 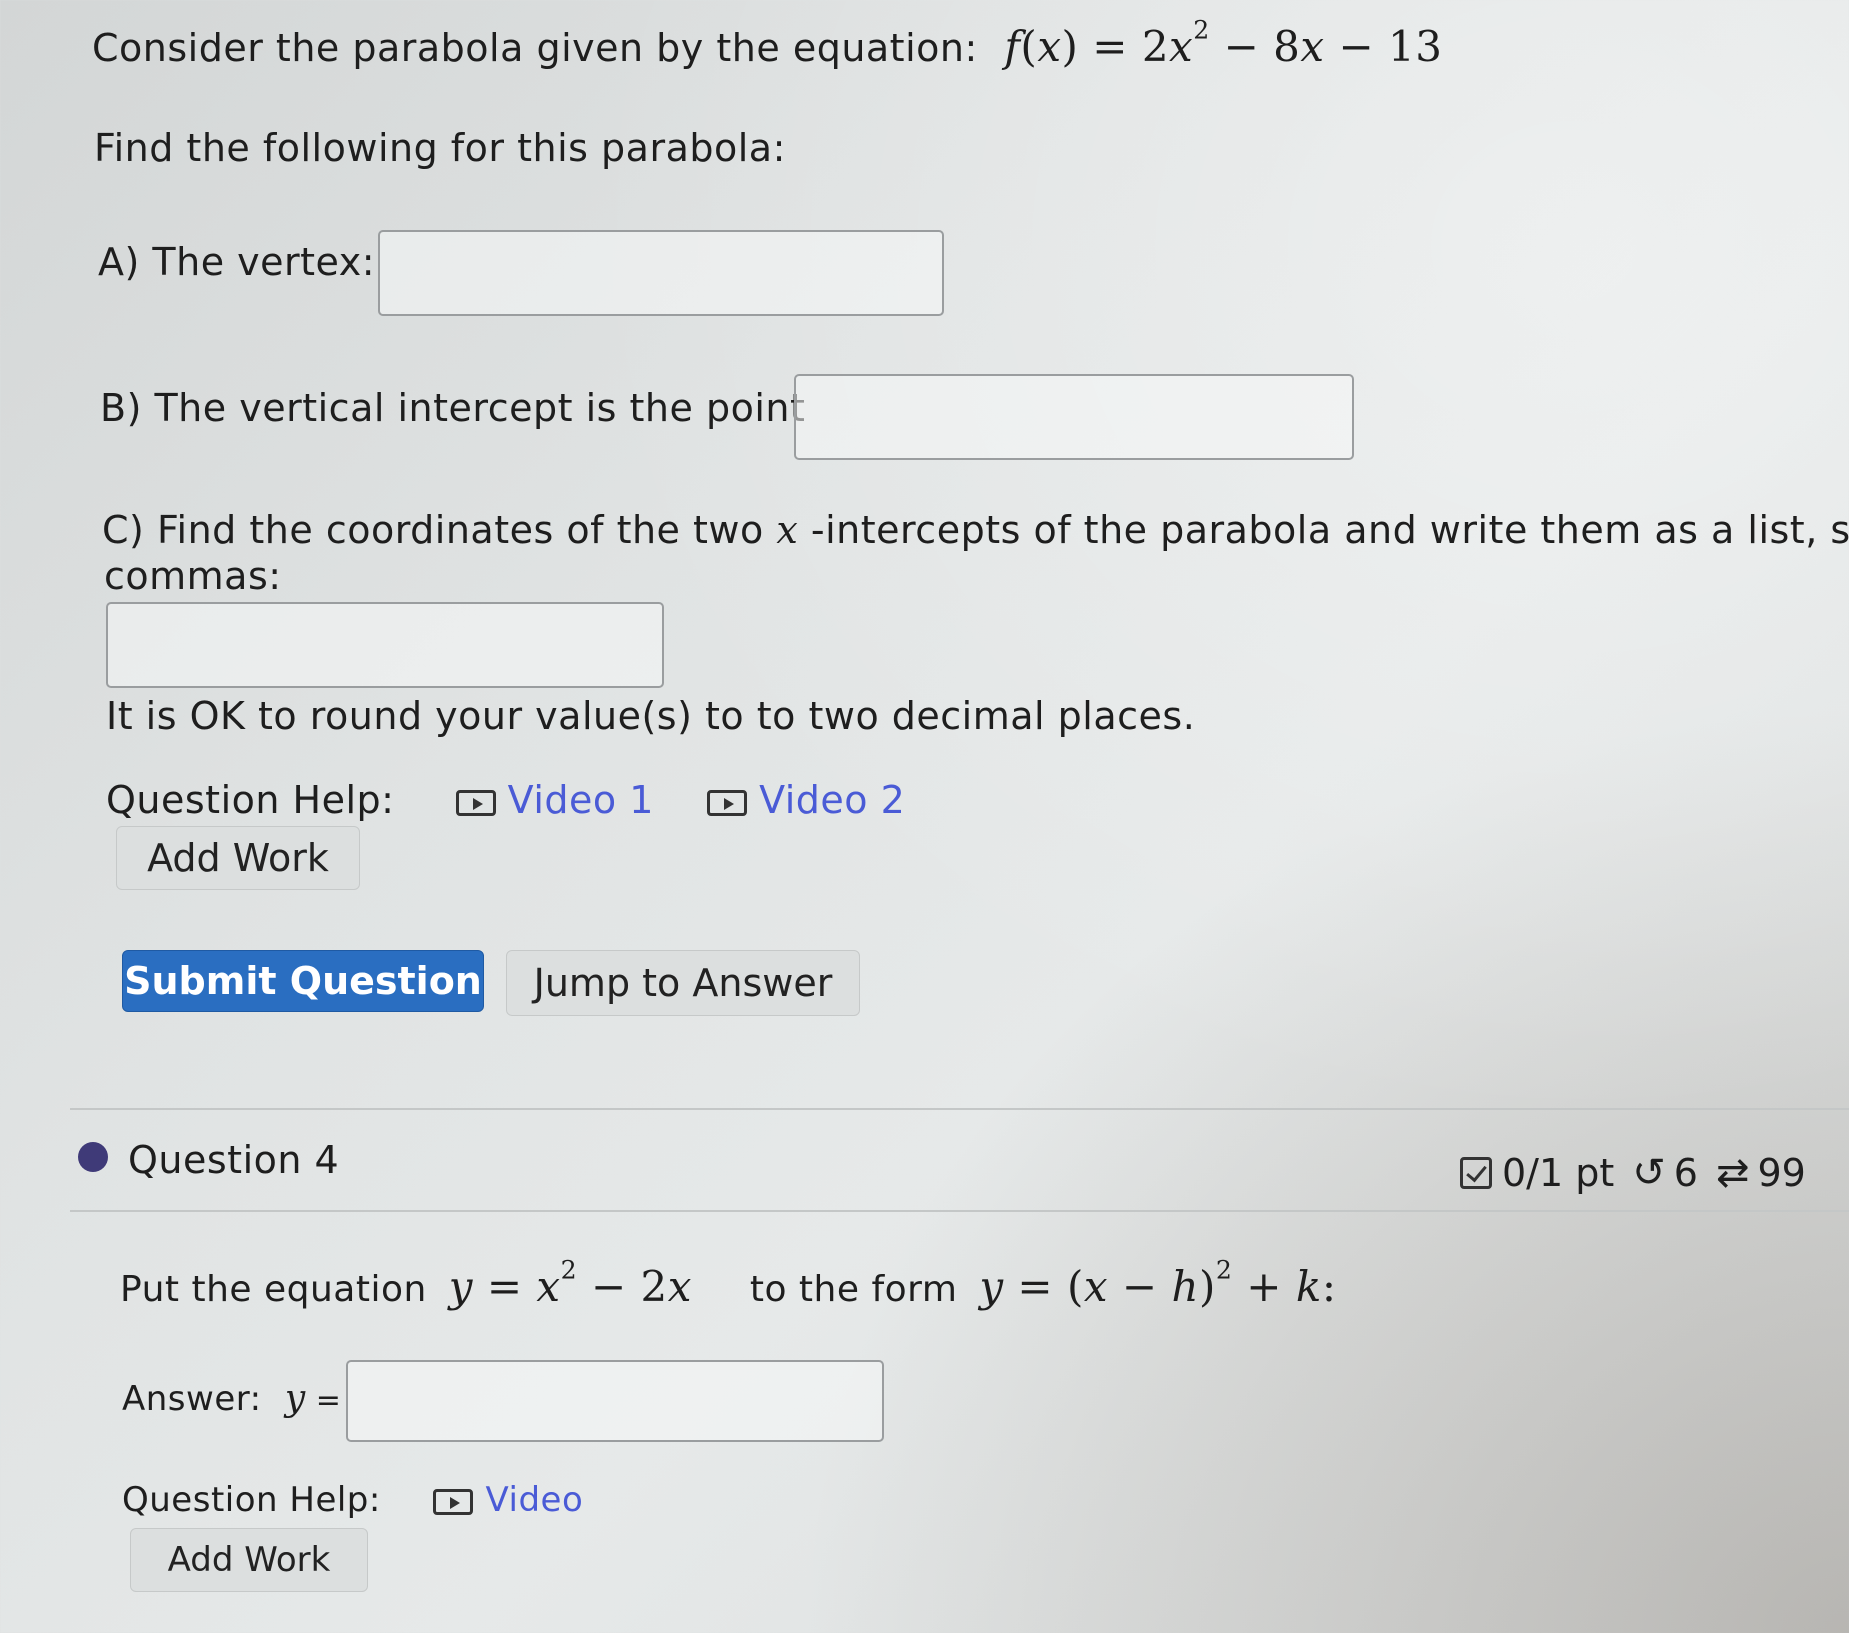 I want to click on q3-part-a-label: A) The vertex:, so click(x=237, y=262).